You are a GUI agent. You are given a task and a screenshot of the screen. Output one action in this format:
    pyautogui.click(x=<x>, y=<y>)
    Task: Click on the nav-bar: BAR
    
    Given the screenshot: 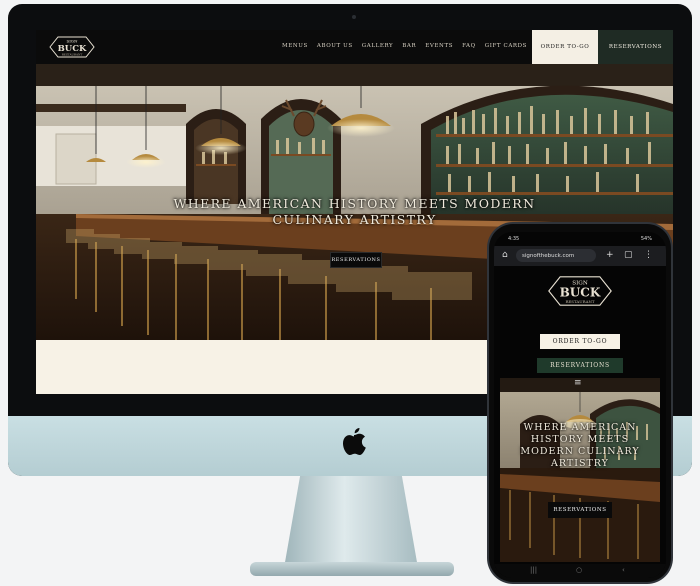 What is the action you would take?
    pyautogui.click(x=409, y=46)
    